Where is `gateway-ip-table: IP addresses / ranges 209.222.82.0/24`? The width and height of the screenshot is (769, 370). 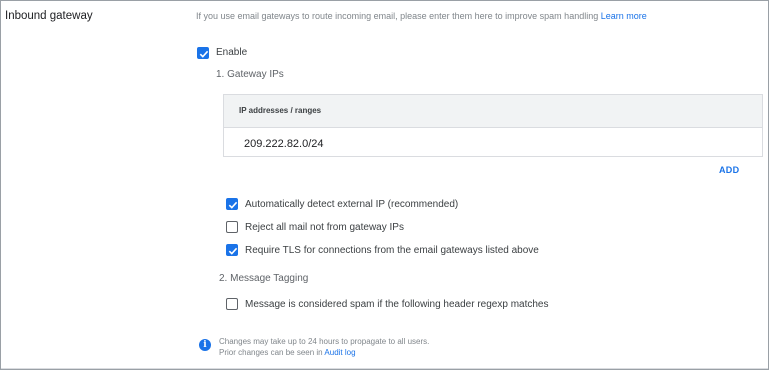
gateway-ip-table: IP addresses / ranges 209.222.82.0/24 is located at coordinates (493, 125).